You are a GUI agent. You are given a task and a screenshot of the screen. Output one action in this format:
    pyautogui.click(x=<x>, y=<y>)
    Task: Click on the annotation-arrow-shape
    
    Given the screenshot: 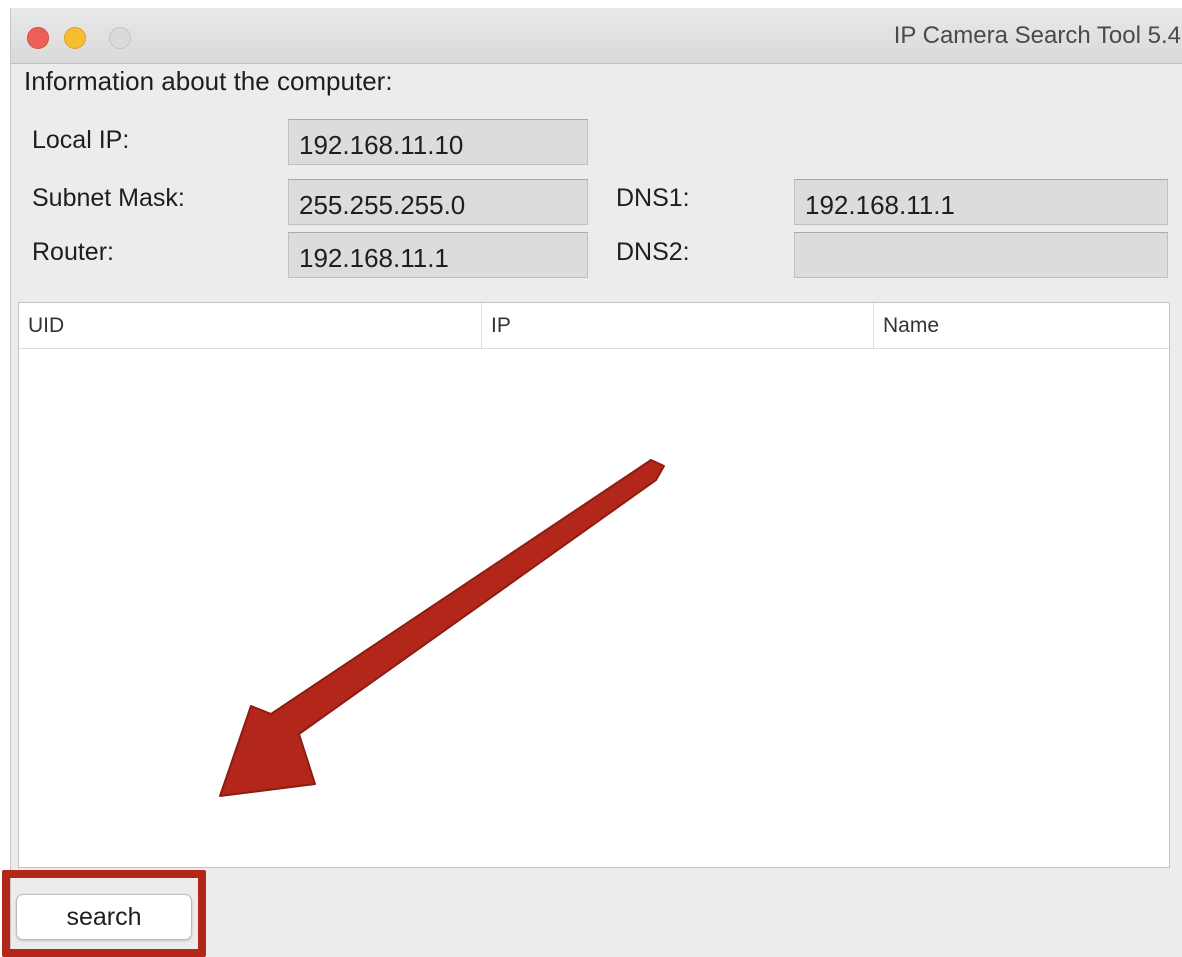 What is the action you would take?
    pyautogui.click(x=442, y=628)
    